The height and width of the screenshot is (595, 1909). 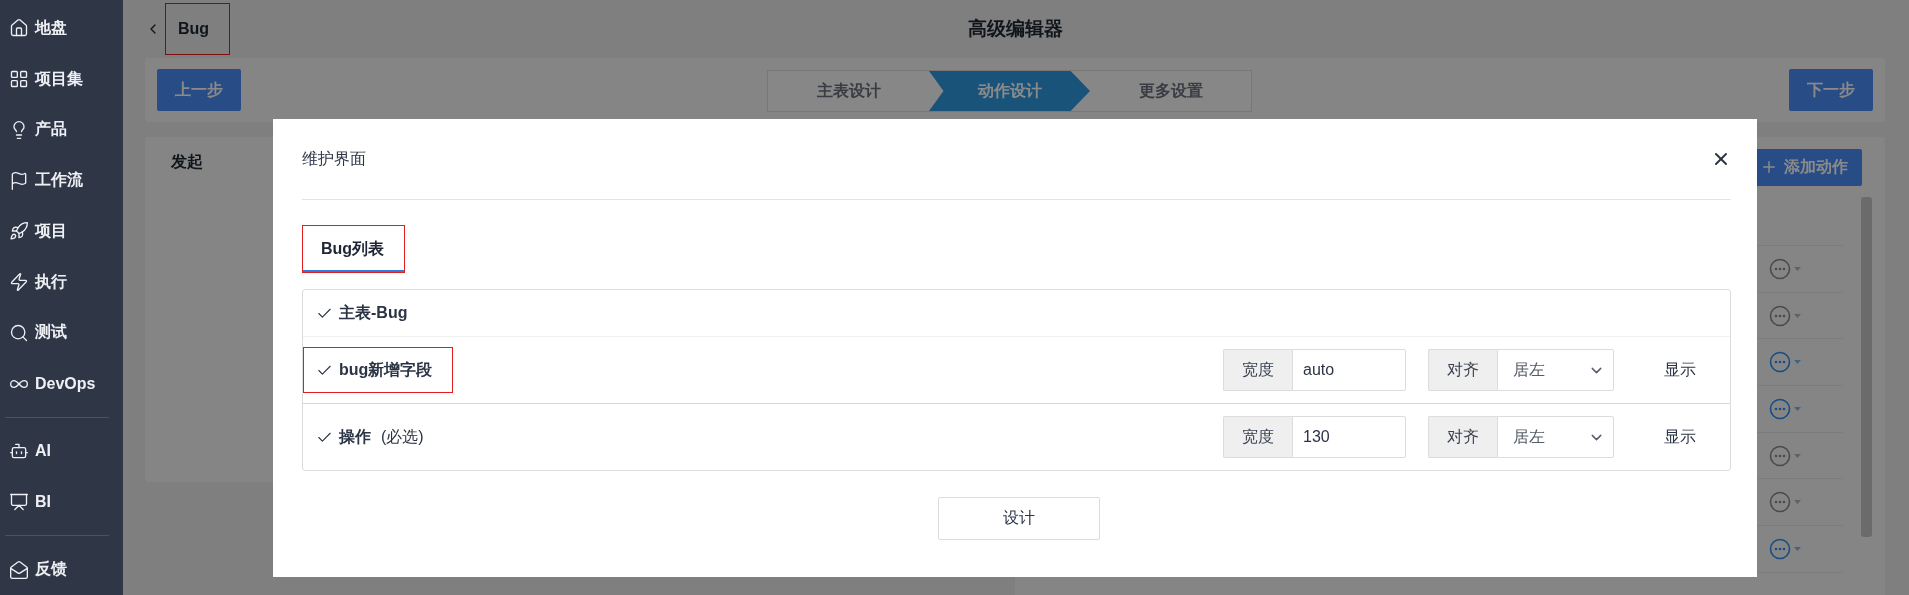 I want to click on width-field: auto, so click(x=1349, y=370).